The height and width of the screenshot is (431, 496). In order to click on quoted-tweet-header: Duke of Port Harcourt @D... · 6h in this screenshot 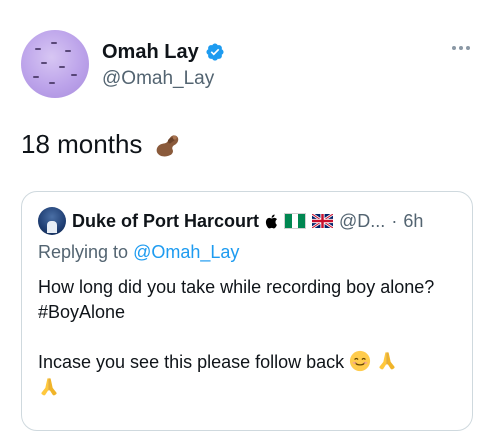, I will do `click(230, 221)`.